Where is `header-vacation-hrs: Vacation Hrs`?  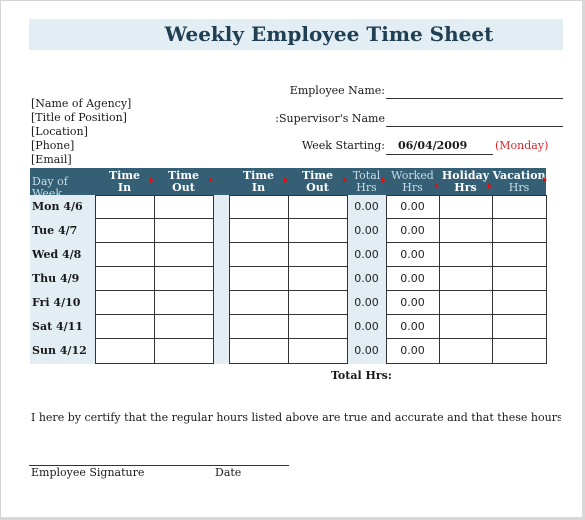 header-vacation-hrs: Vacation Hrs is located at coordinates (519, 181).